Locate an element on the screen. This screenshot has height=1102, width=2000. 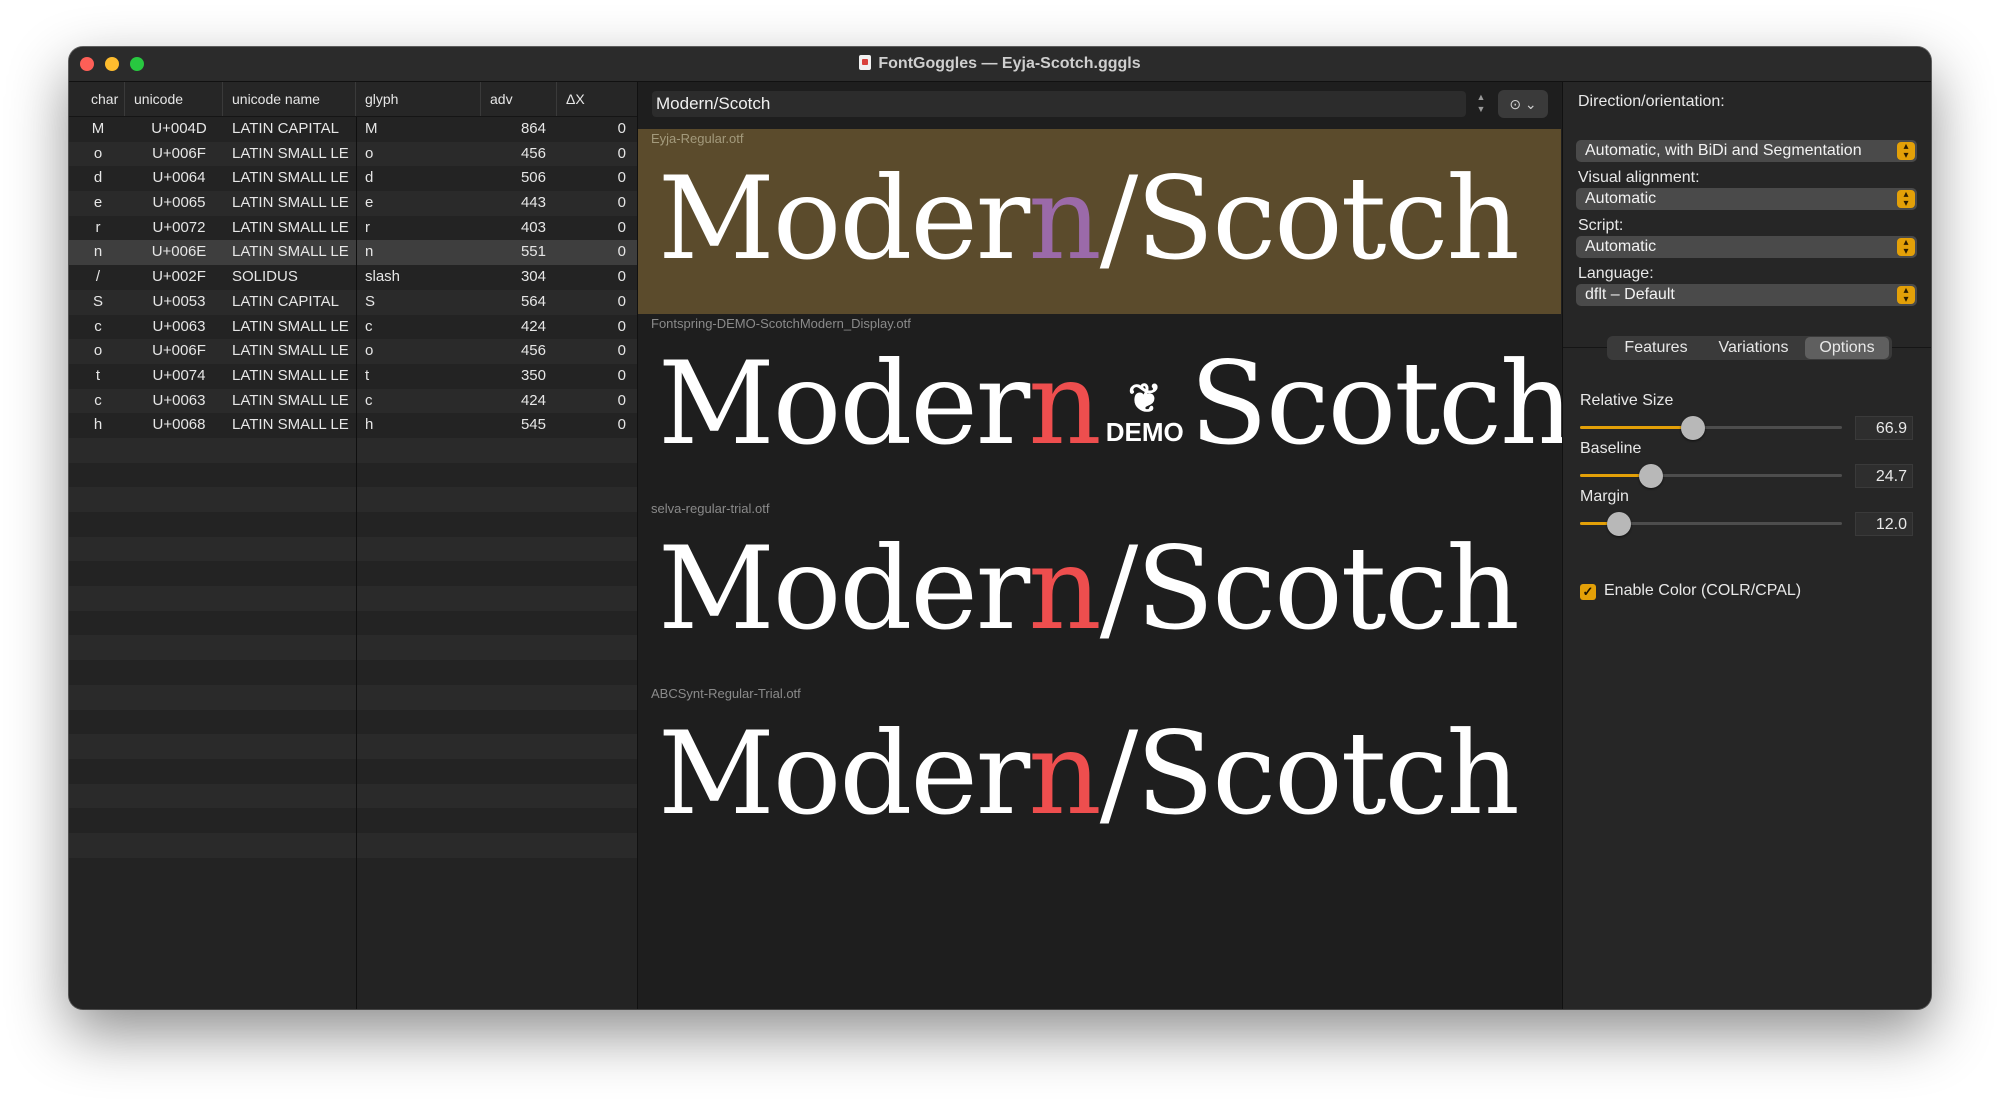
ellipsis-circle-icon: ⊙ ⌄ is located at coordinates (1523, 104).